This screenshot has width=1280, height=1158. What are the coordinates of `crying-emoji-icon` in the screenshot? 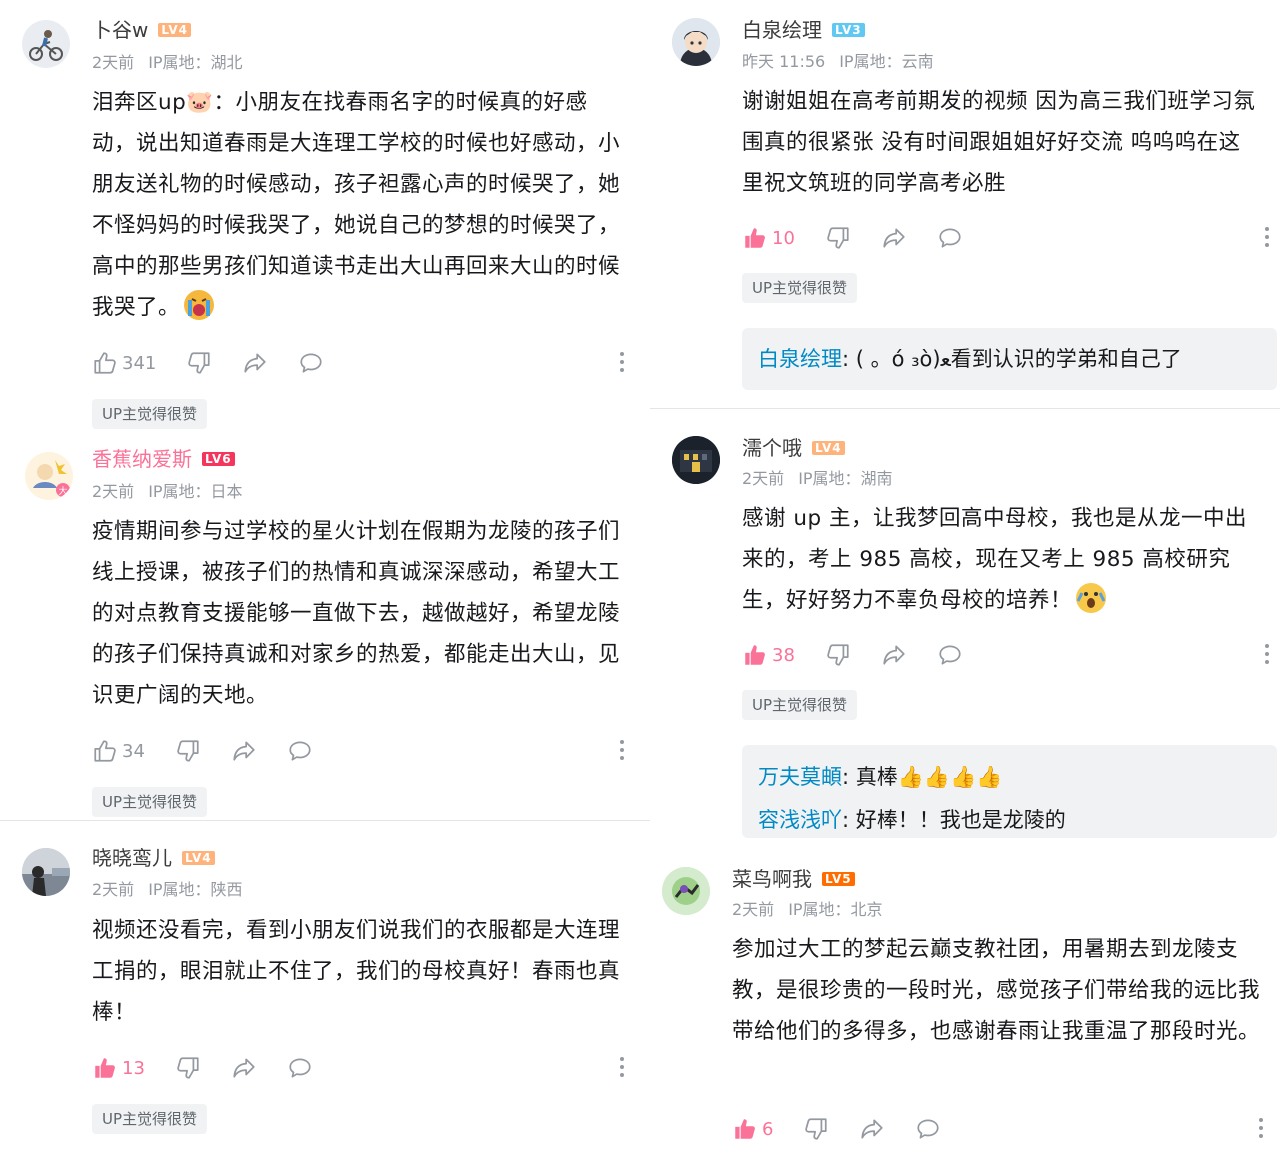 It's located at (199, 305).